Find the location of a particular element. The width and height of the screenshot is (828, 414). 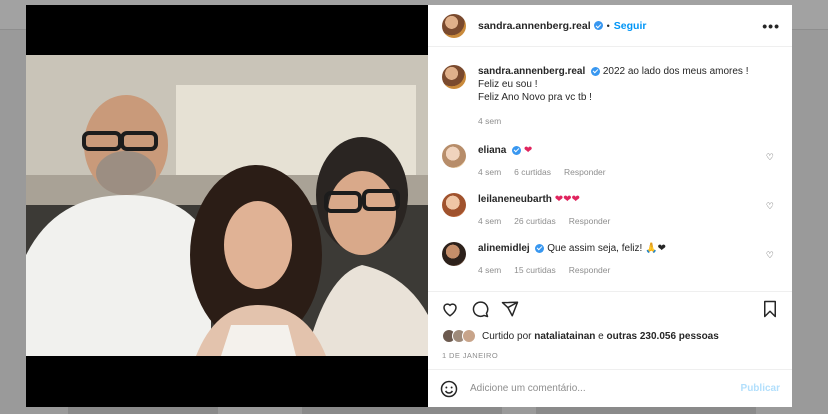

caption-line: Feliz Ano Novo pra vc tb ! is located at coordinates (535, 97).